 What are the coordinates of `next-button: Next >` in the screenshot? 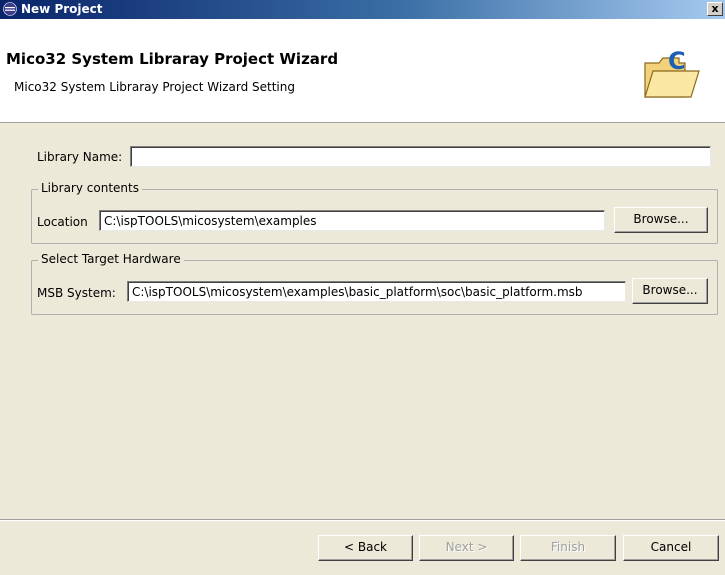 It's located at (466, 548).